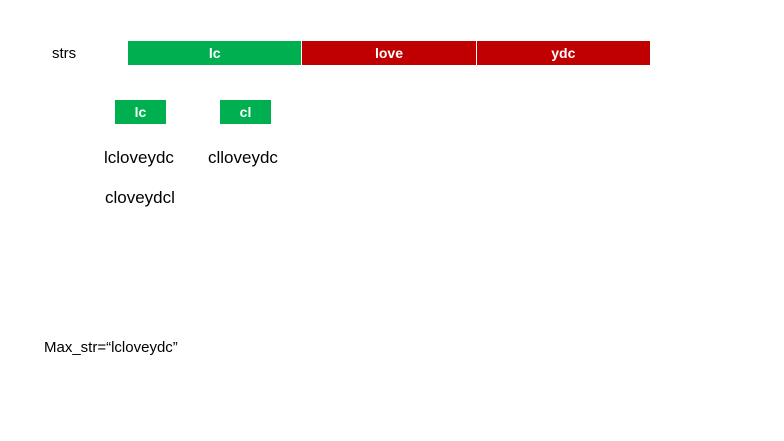 Image resolution: width=784 pixels, height=441 pixels. What do you see at coordinates (215, 53) in the screenshot?
I see `segment-lc: lc` at bounding box center [215, 53].